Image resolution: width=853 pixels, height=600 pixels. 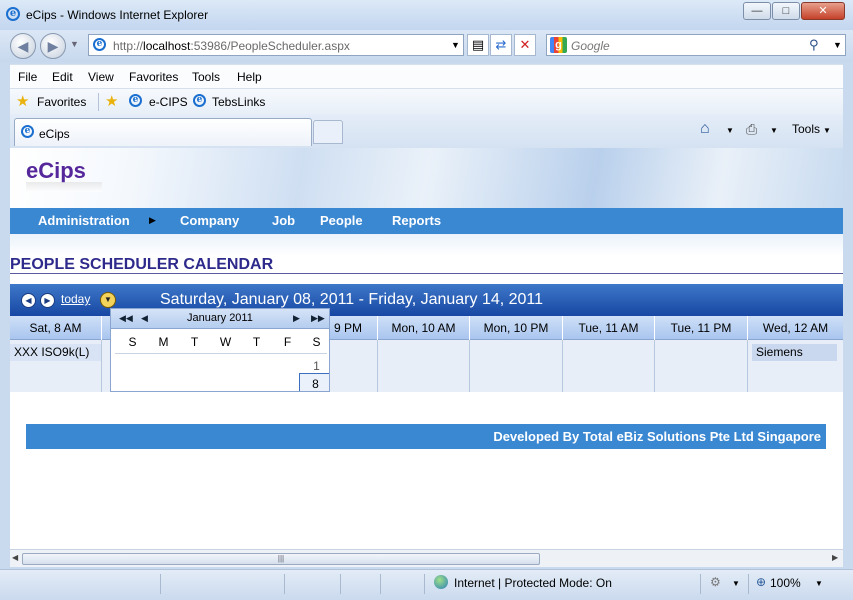 I want to click on search-placeholder: Google, so click(x=590, y=46).